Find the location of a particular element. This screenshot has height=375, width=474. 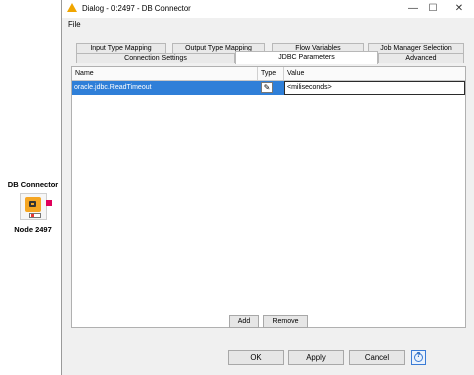

column-header-type: Type is located at coordinates (271, 73).